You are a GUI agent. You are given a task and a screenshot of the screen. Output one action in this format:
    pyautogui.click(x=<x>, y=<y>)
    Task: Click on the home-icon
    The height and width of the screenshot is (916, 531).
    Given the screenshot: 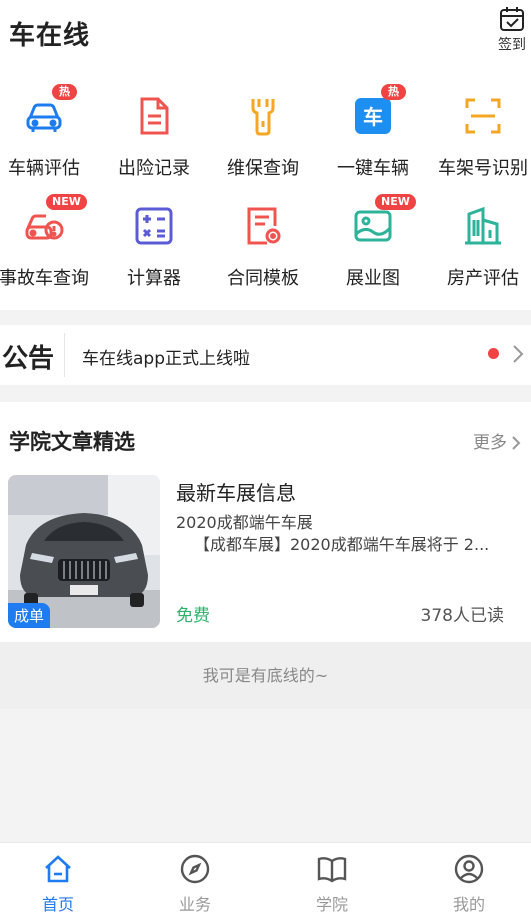 What is the action you would take?
    pyautogui.click(x=58, y=869)
    